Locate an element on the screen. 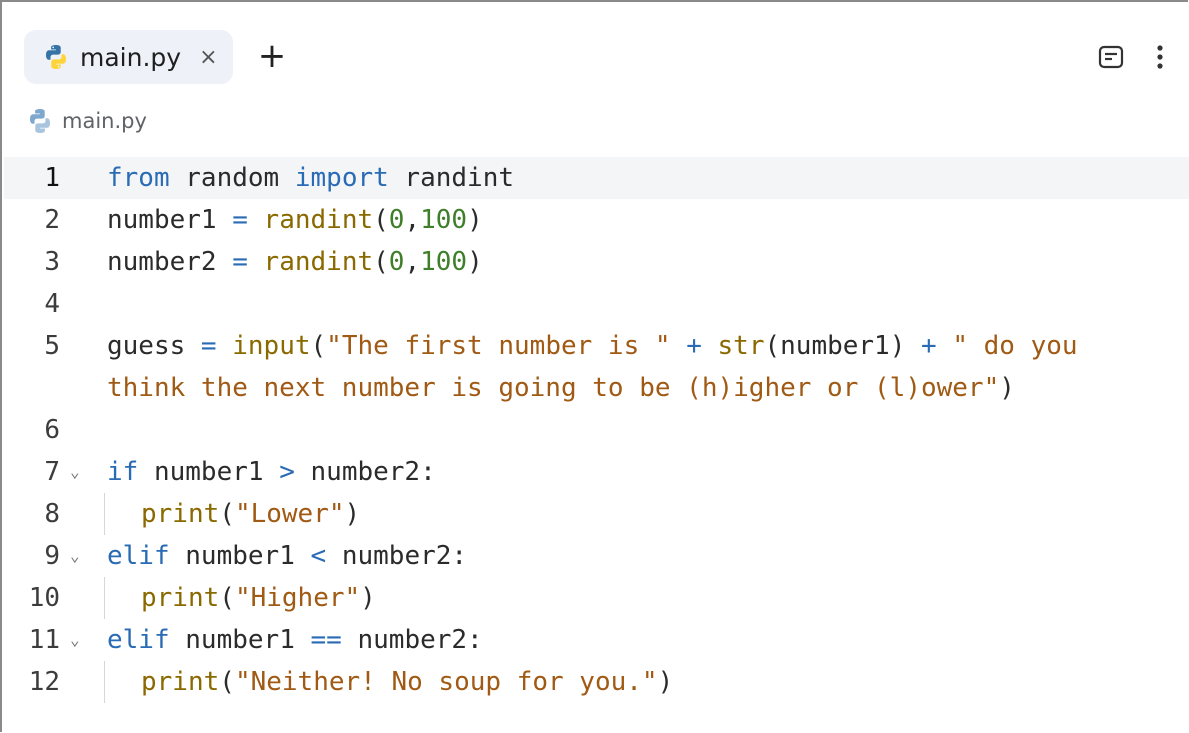 The image size is (1189, 733). code-text: elif number1 == number2: is located at coordinates (295, 640).